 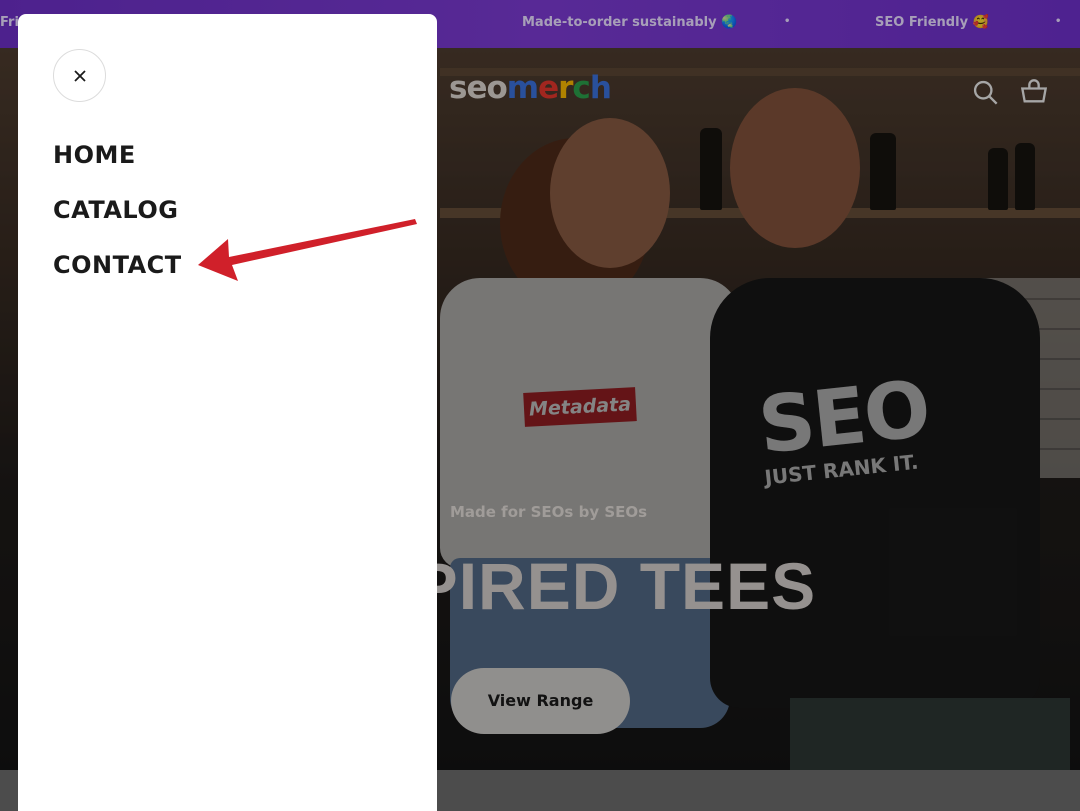 I want to click on red-arrow-annotation, so click(x=307, y=250).